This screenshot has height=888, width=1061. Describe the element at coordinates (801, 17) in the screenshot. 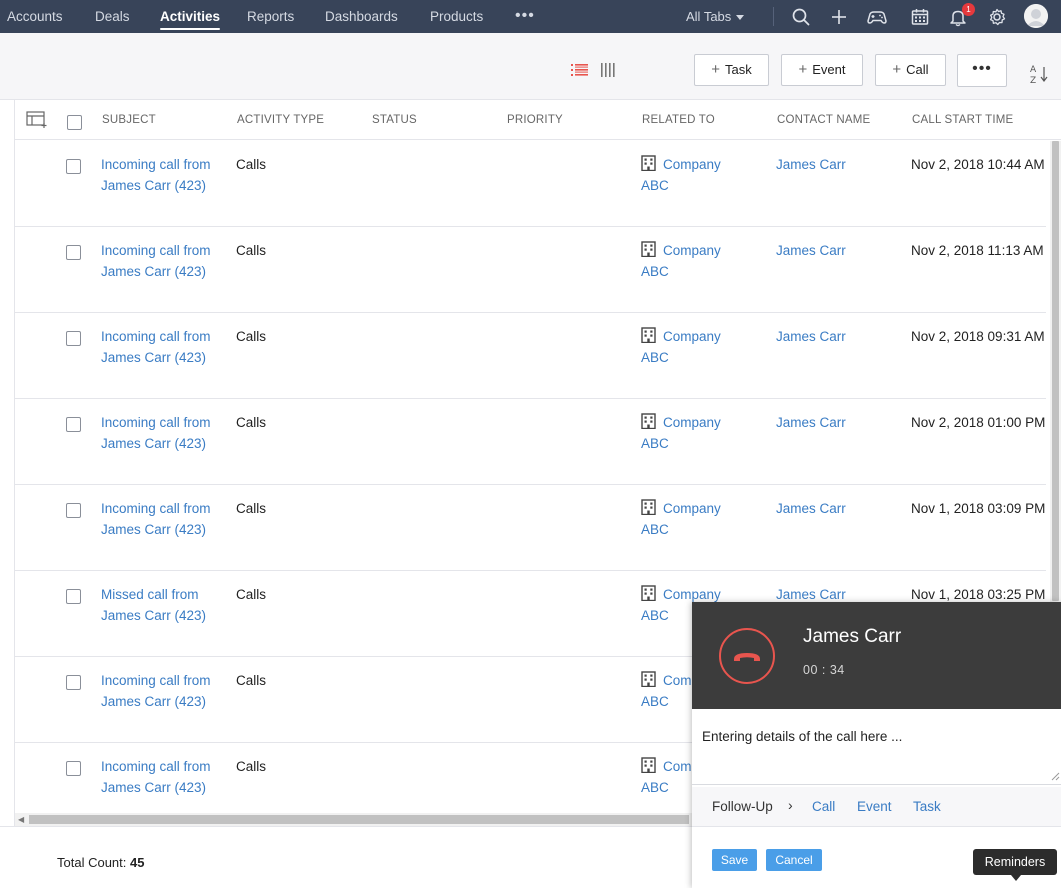

I see `search-icon` at that location.